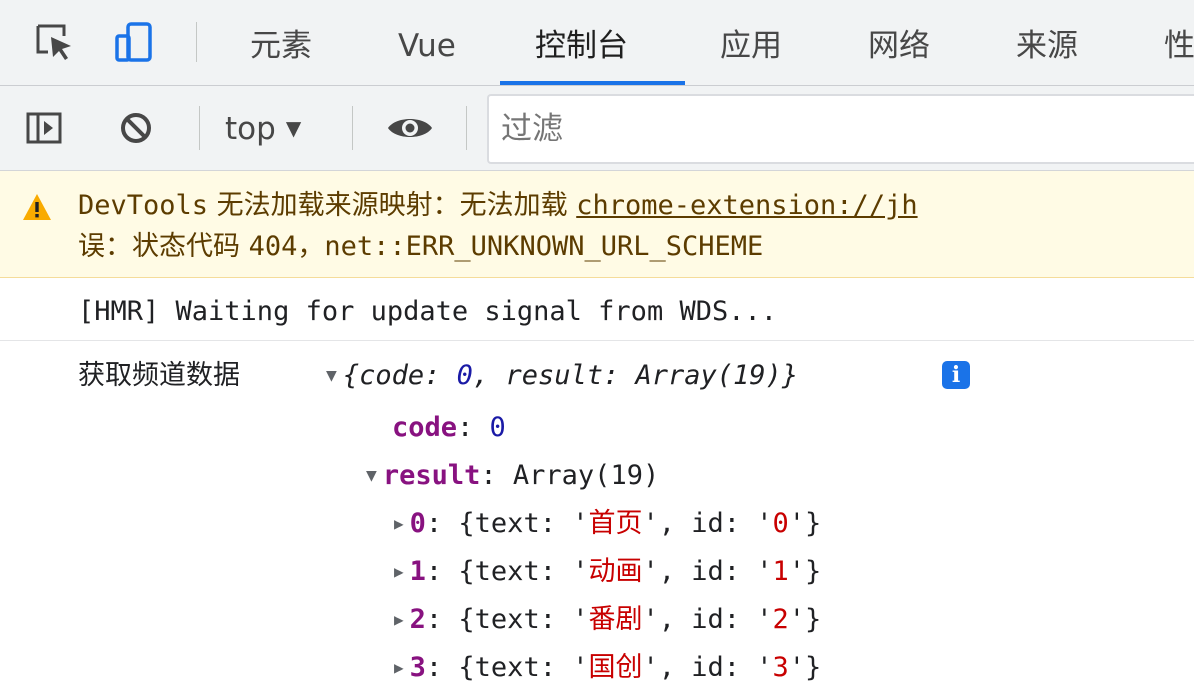 This screenshot has height=691, width=1194. I want to click on object-preview: ▼ {code: 0, result: Array(19)}, so click(562, 376).